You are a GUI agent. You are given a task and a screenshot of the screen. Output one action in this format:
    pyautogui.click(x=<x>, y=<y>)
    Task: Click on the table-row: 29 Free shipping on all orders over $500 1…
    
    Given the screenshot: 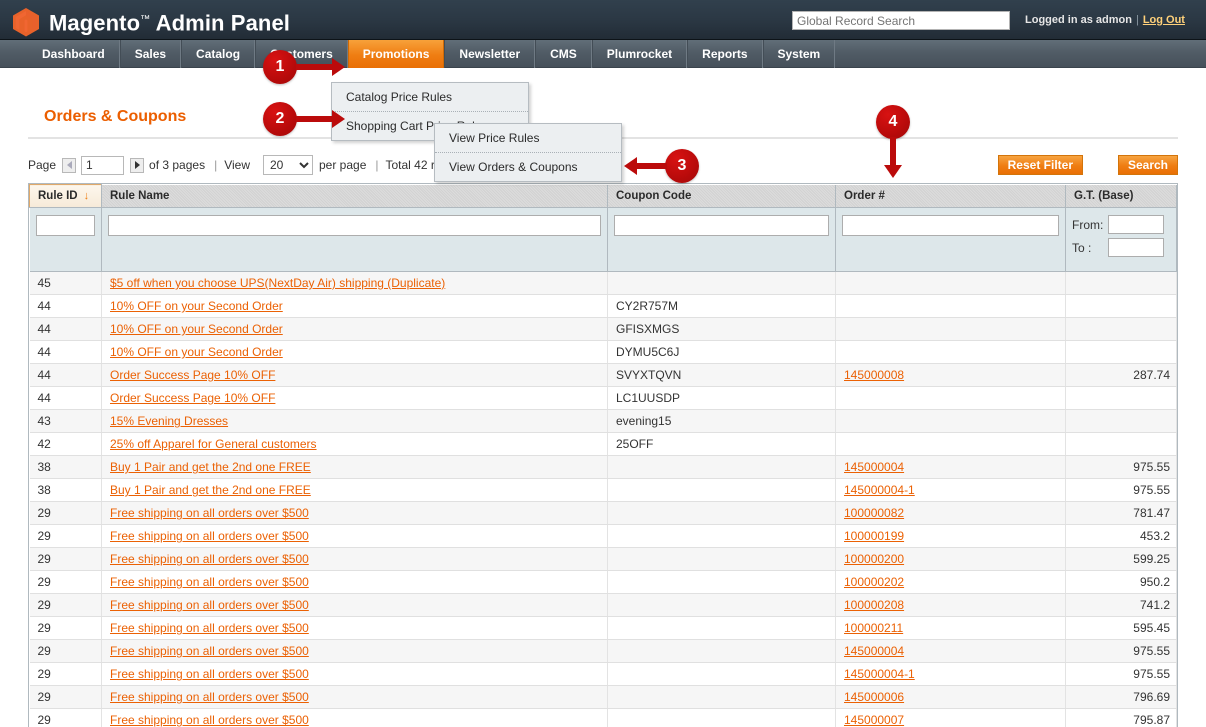 What is the action you would take?
    pyautogui.click(x=603, y=628)
    